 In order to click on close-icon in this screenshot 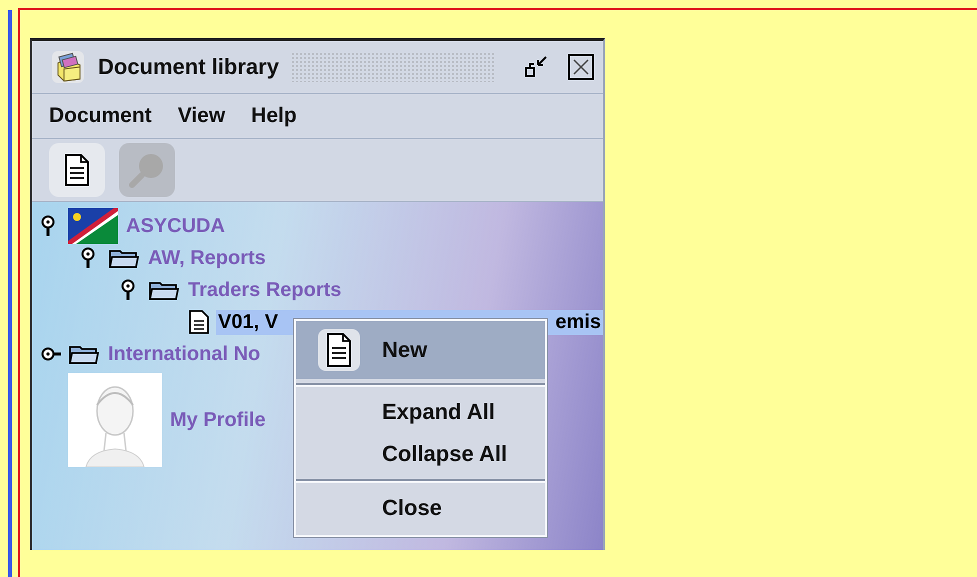, I will do `click(581, 67)`.